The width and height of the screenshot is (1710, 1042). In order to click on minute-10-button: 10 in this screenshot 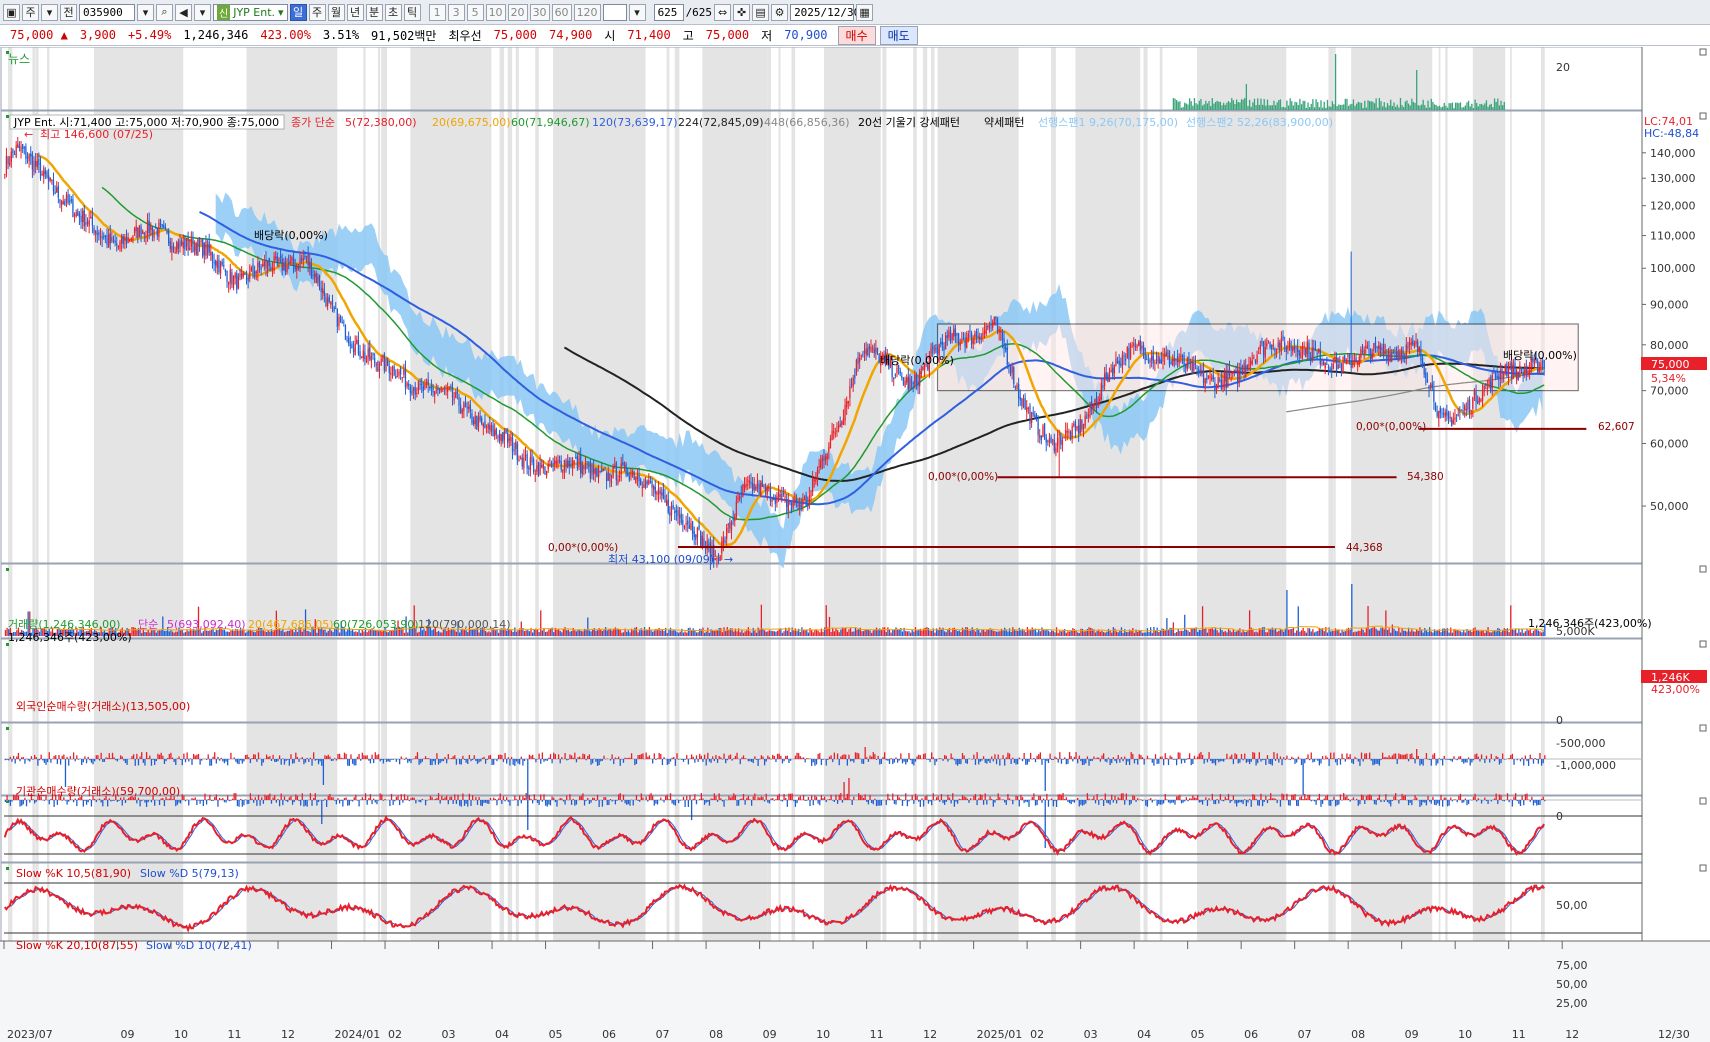, I will do `click(495, 12)`.